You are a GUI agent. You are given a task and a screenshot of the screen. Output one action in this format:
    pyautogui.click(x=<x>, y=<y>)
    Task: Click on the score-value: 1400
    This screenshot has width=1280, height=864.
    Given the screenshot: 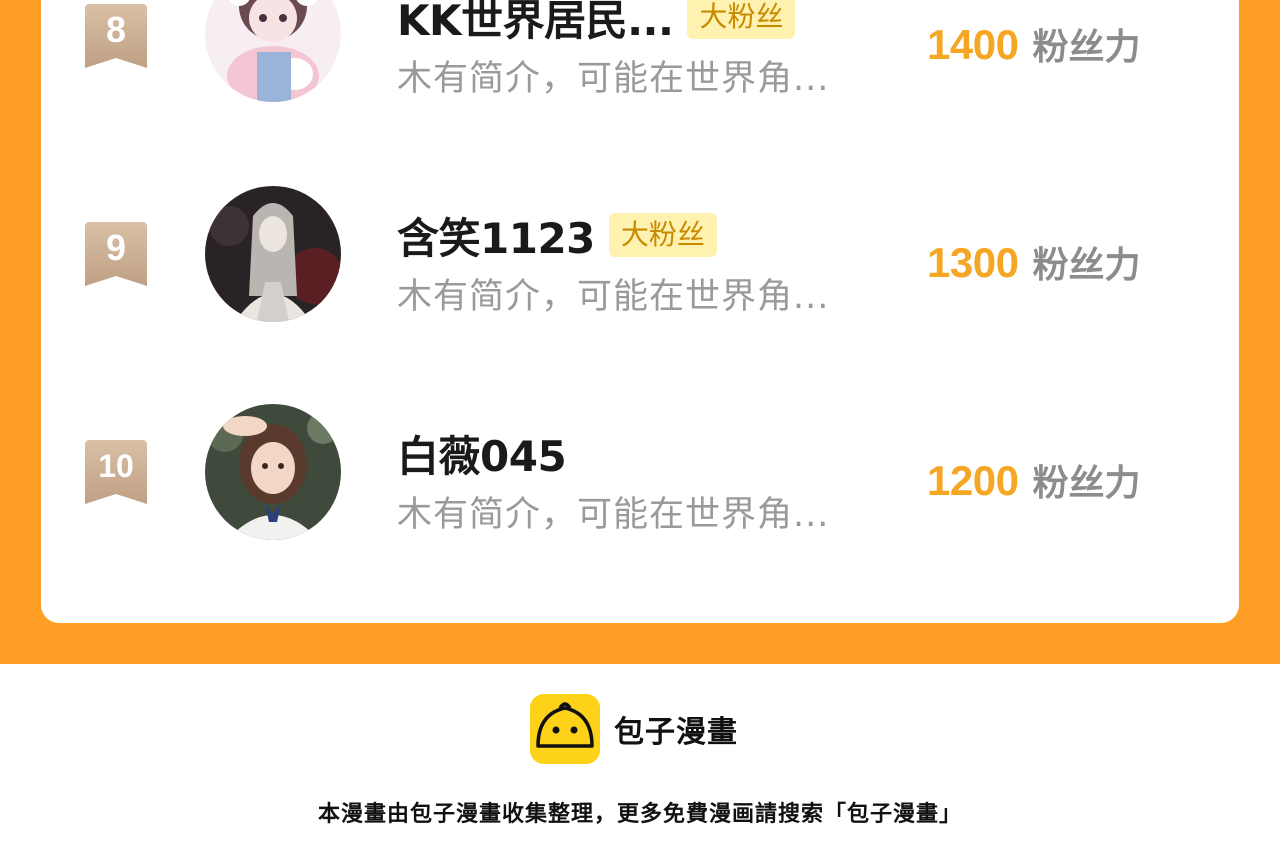 What is the action you would take?
    pyautogui.click(x=973, y=44)
    